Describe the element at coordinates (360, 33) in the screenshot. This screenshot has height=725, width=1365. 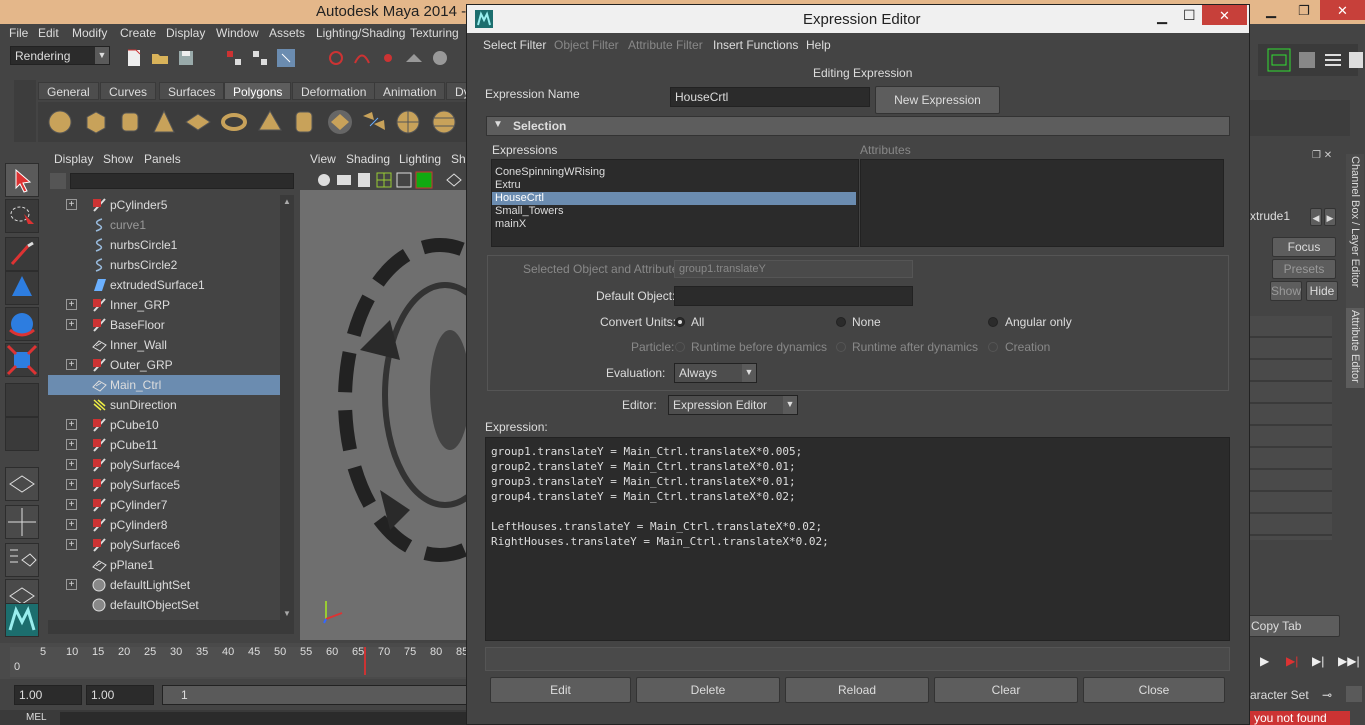
I see `menu-lighting-shading: Lighting/Shading` at that location.